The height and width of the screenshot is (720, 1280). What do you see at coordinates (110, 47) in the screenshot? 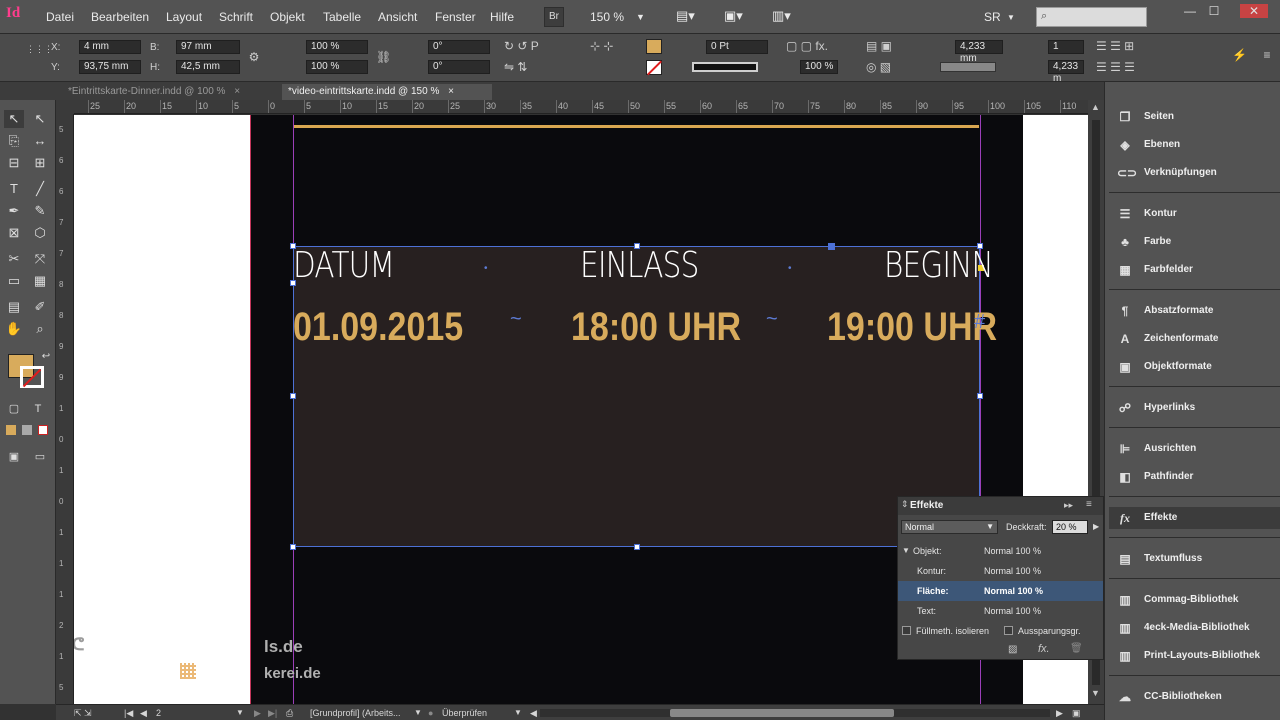
I see `x-position-field: 4 mm` at bounding box center [110, 47].